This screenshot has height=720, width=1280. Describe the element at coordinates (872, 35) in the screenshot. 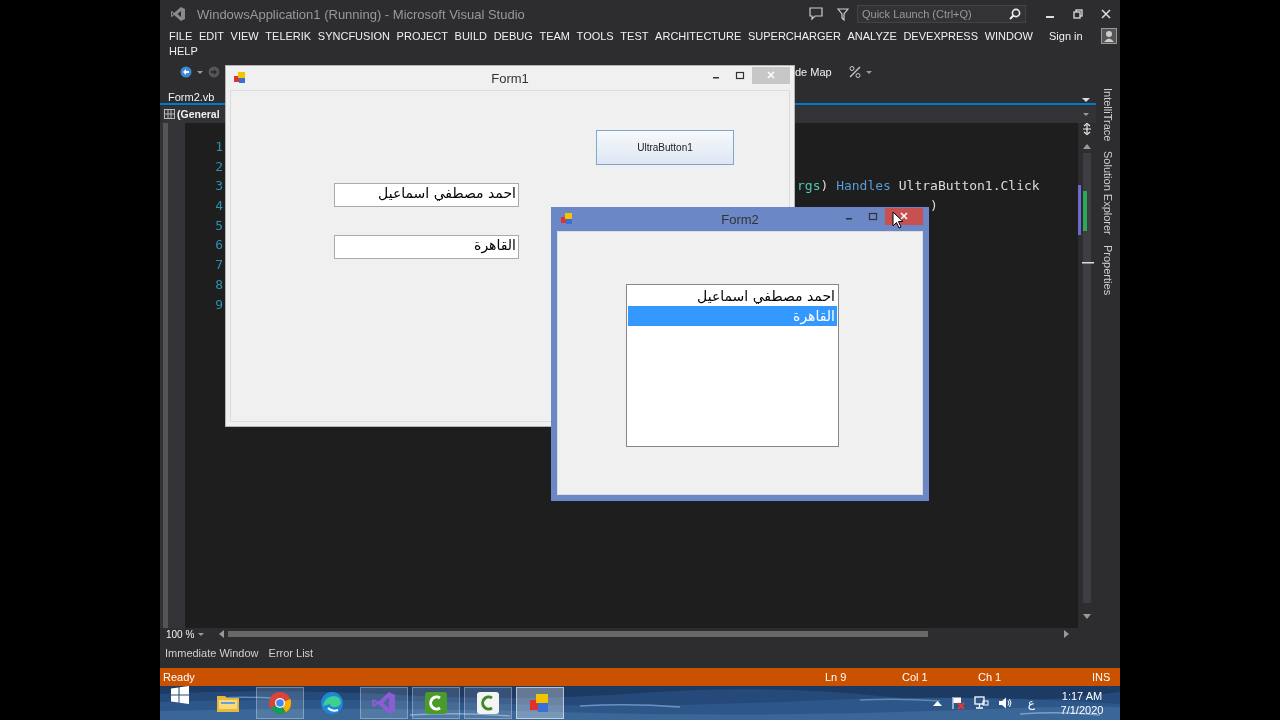

I see `menu-item: ANALYZE` at that location.